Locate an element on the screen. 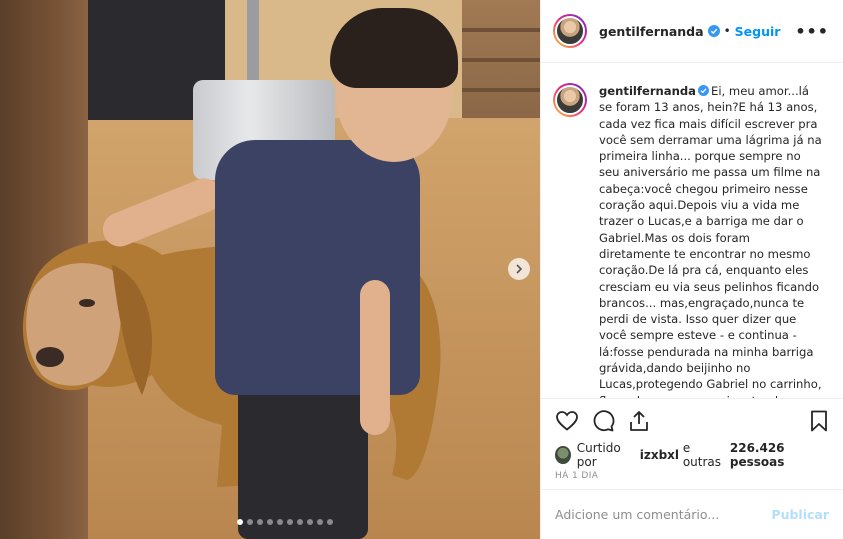  likes-middle: e outras is located at coordinates (702, 455).